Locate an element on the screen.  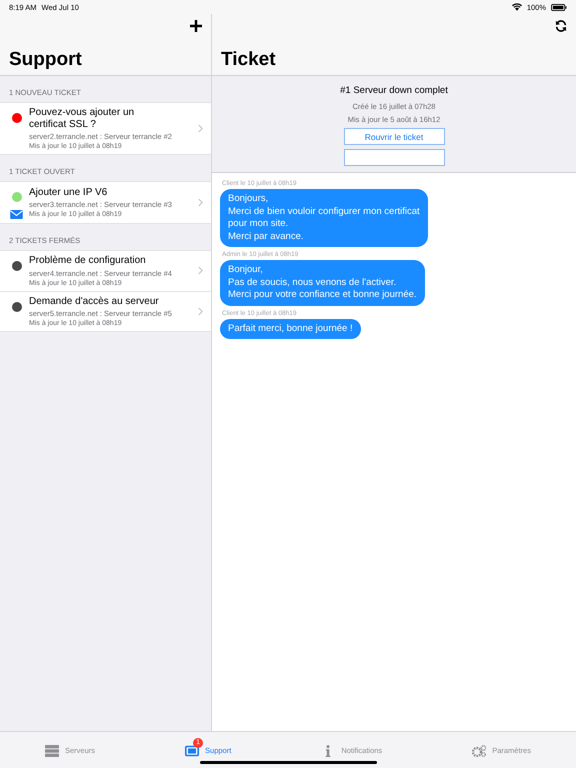
gears-icon is located at coordinates (479, 750).